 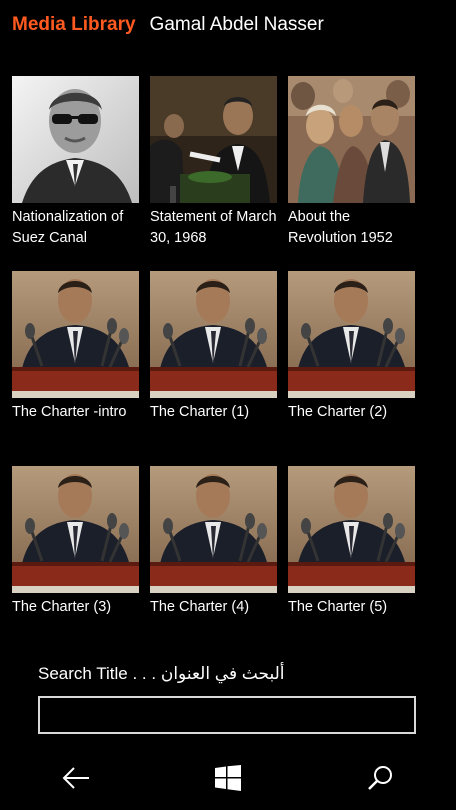 I want to click on tile-caption: The Charter (5), so click(x=338, y=607).